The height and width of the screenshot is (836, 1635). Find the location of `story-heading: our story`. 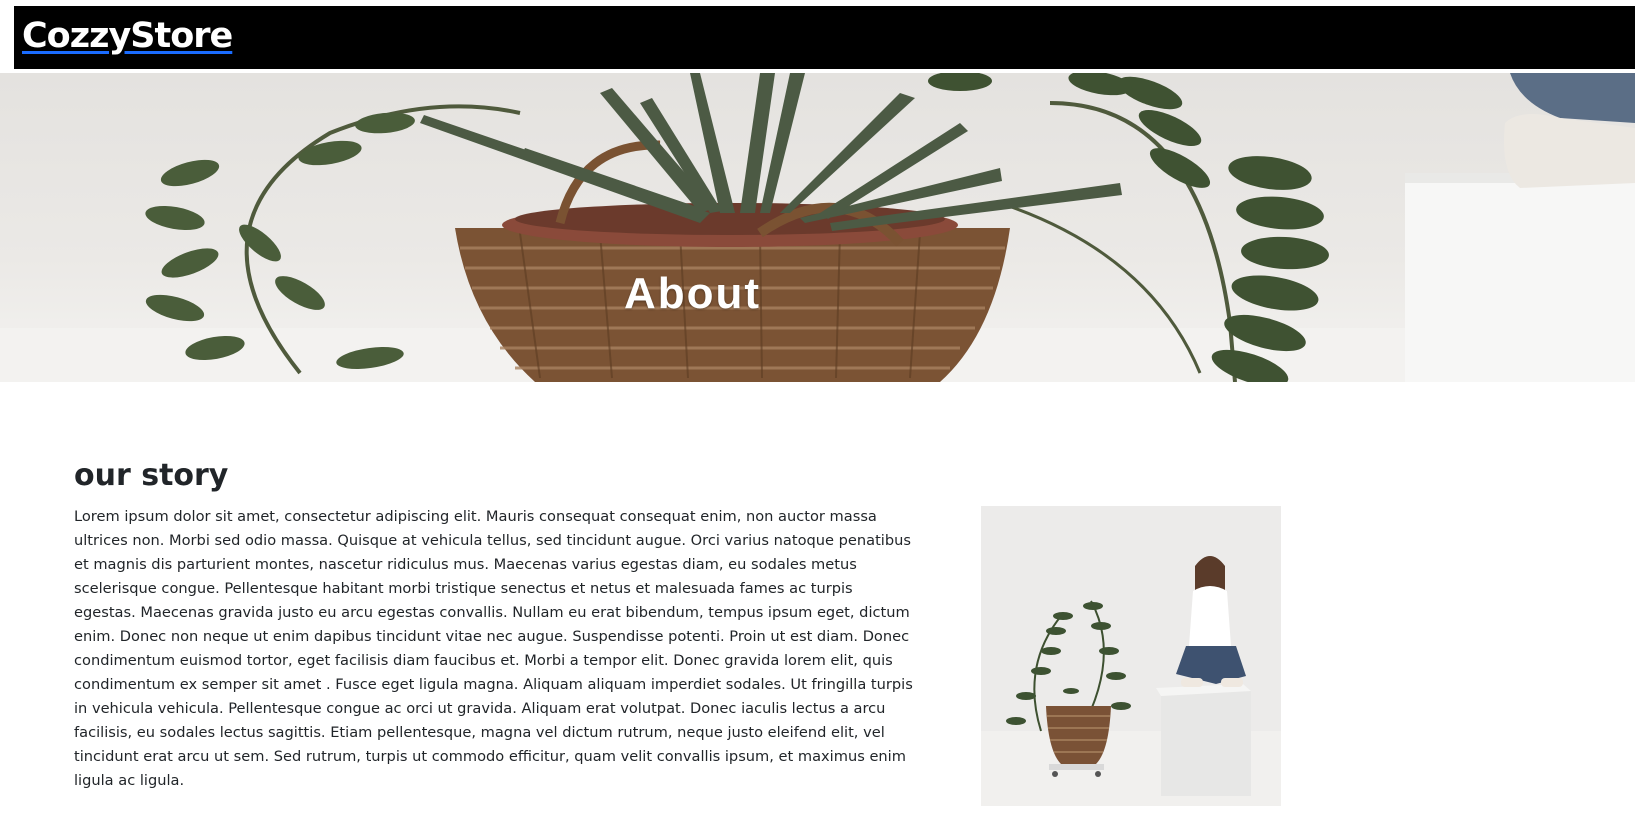

story-heading: our story is located at coordinates (151, 475).